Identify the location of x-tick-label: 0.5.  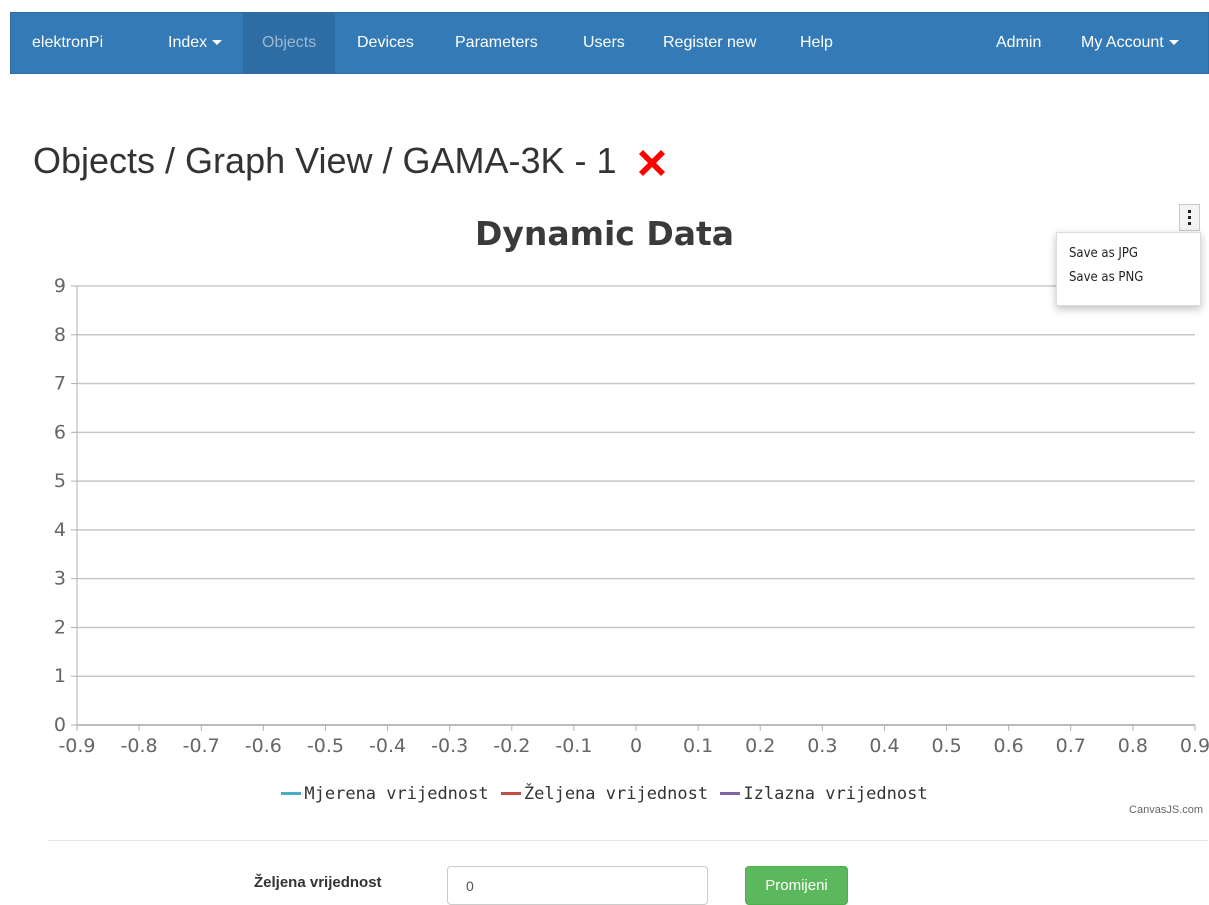
(946, 746).